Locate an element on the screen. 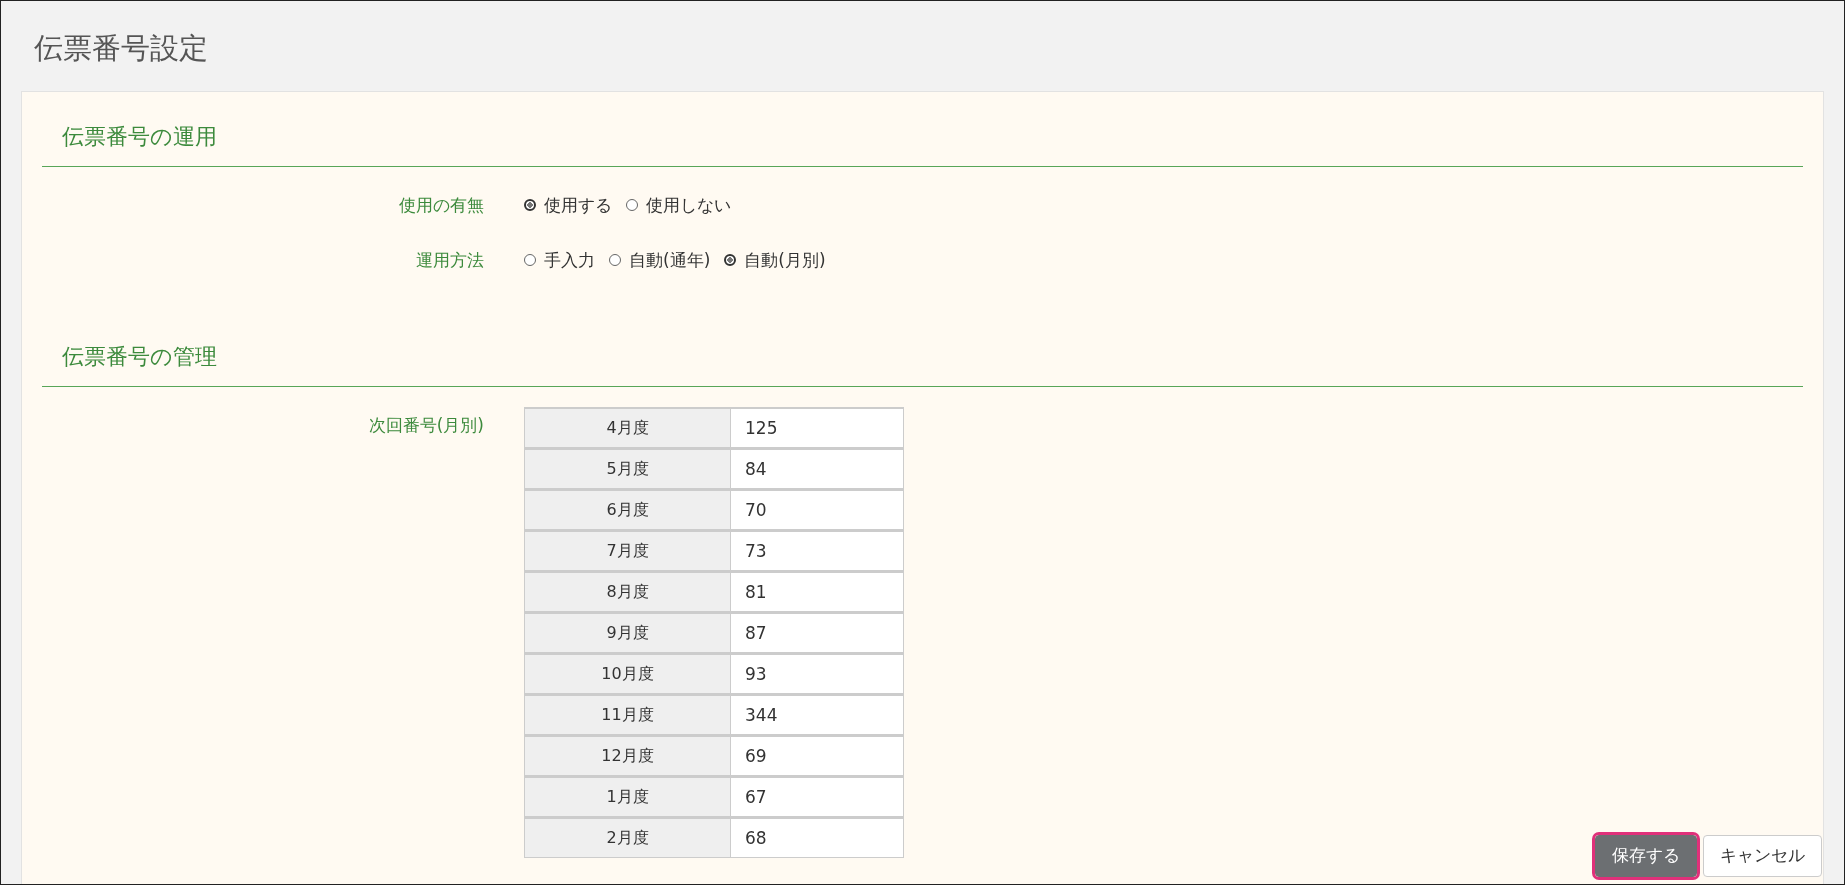 The height and width of the screenshot is (885, 1845). month-cell: 11月度 is located at coordinates (627, 714).